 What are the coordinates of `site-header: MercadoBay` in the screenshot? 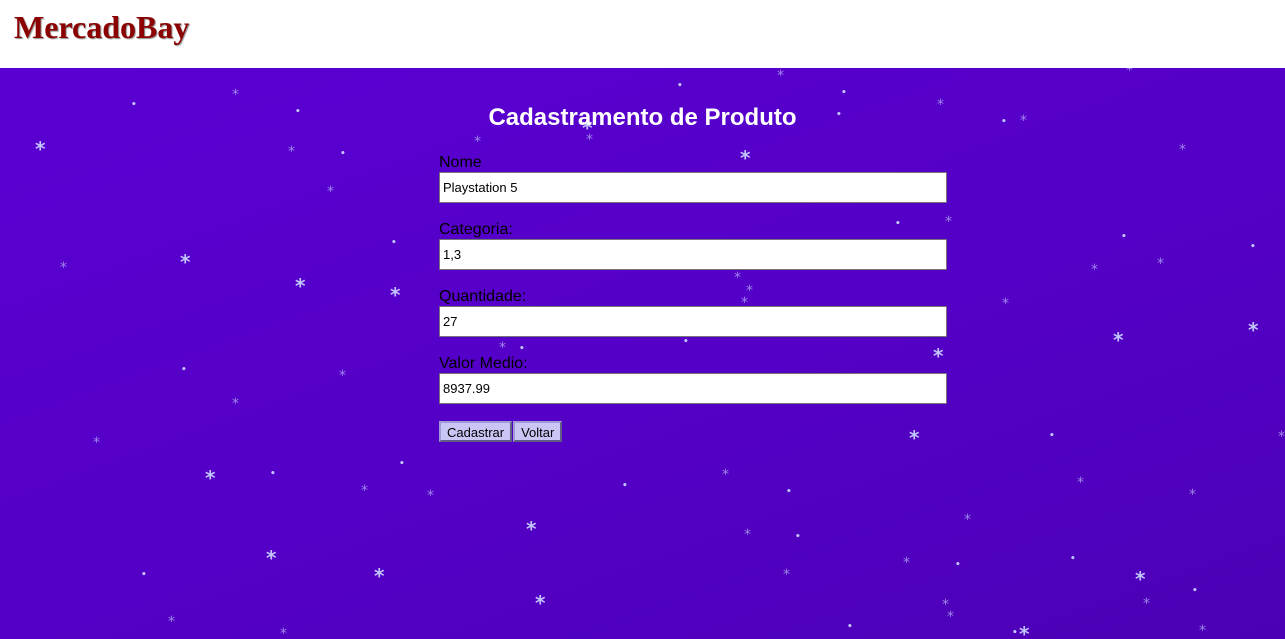 It's located at (642, 34).